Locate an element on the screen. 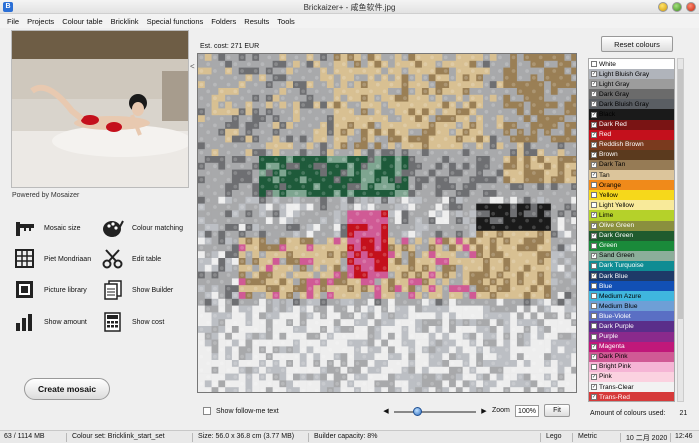 This screenshot has height=443, width=699. colour-row: Medium Azure is located at coordinates (631, 296).